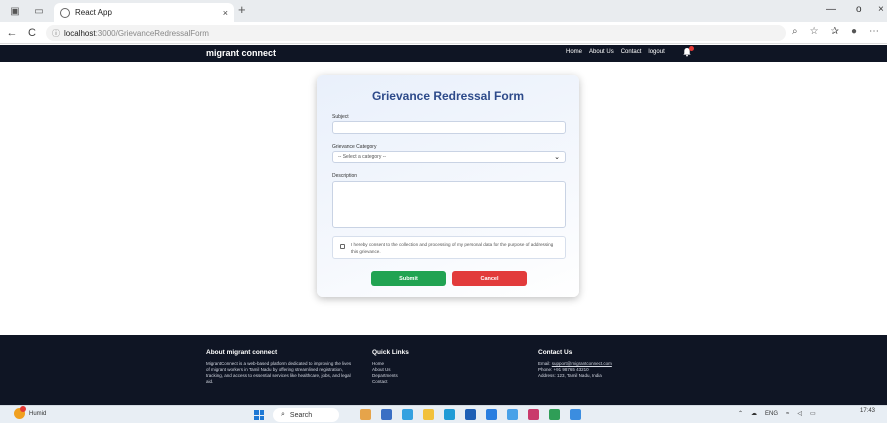 The height and width of the screenshot is (423, 887). What do you see at coordinates (93, 12) in the screenshot?
I see `tab-title: React App` at bounding box center [93, 12].